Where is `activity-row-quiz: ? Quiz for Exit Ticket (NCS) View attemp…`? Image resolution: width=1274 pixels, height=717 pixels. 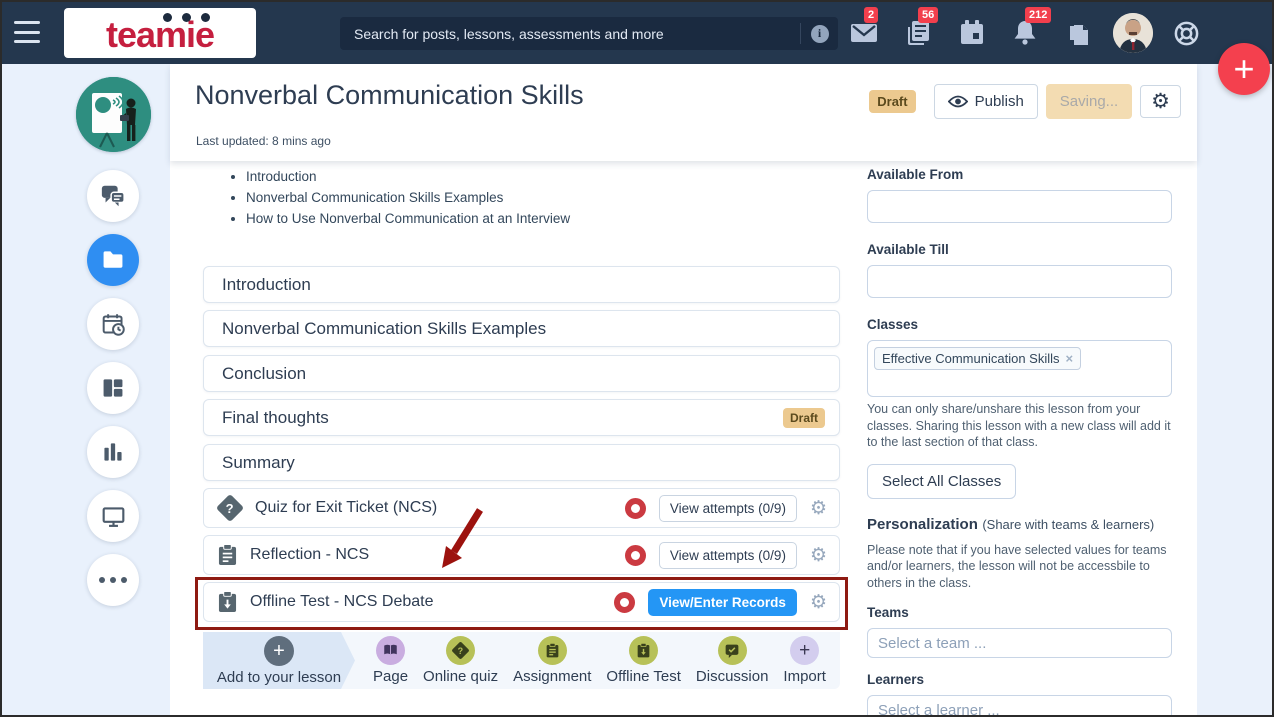 activity-row-quiz: ? Quiz for Exit Ticket (NCS) View attemp… is located at coordinates (521, 508).